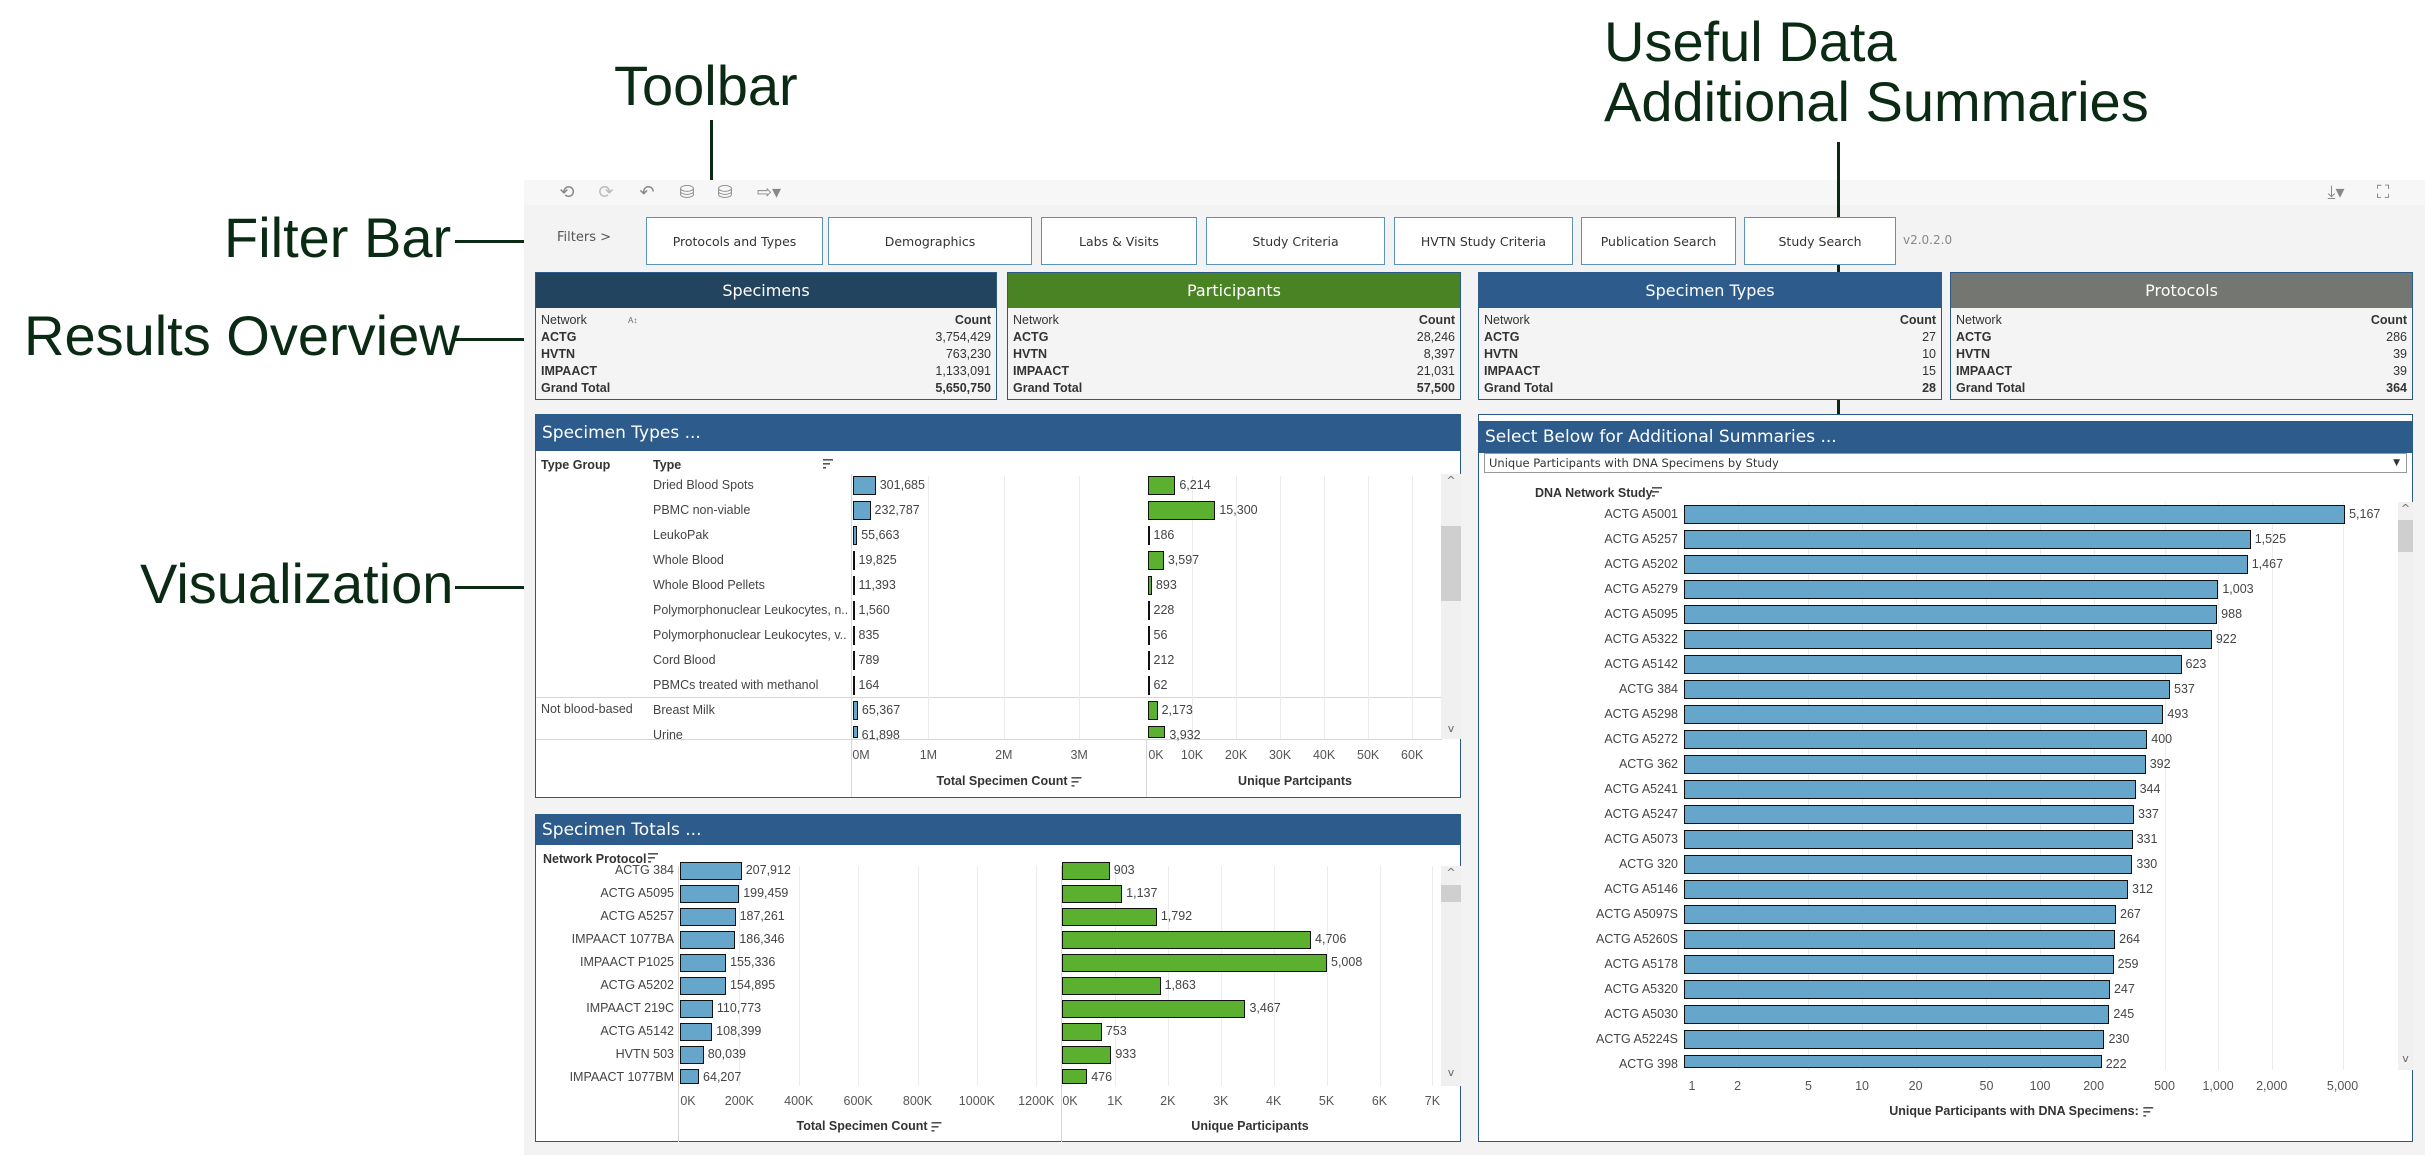 This screenshot has width=2425, height=1155. What do you see at coordinates (1451, 606) in the screenshot?
I see `specimen-types-scrollbar: ^ v` at bounding box center [1451, 606].